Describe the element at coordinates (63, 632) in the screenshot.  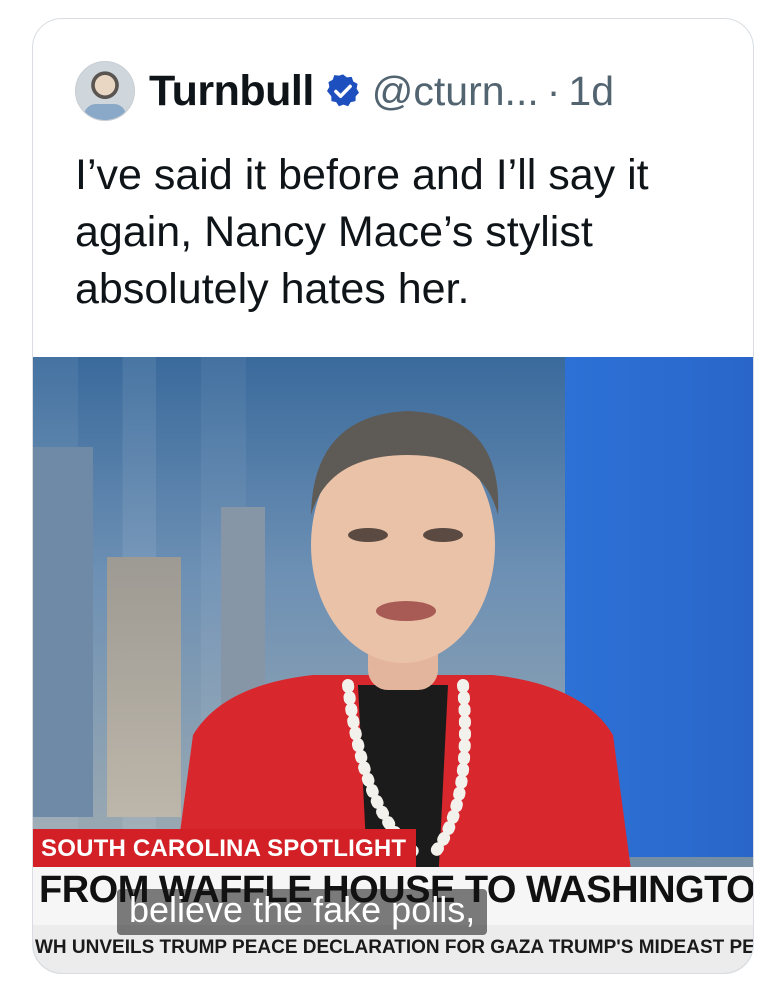
I see `background-building` at that location.